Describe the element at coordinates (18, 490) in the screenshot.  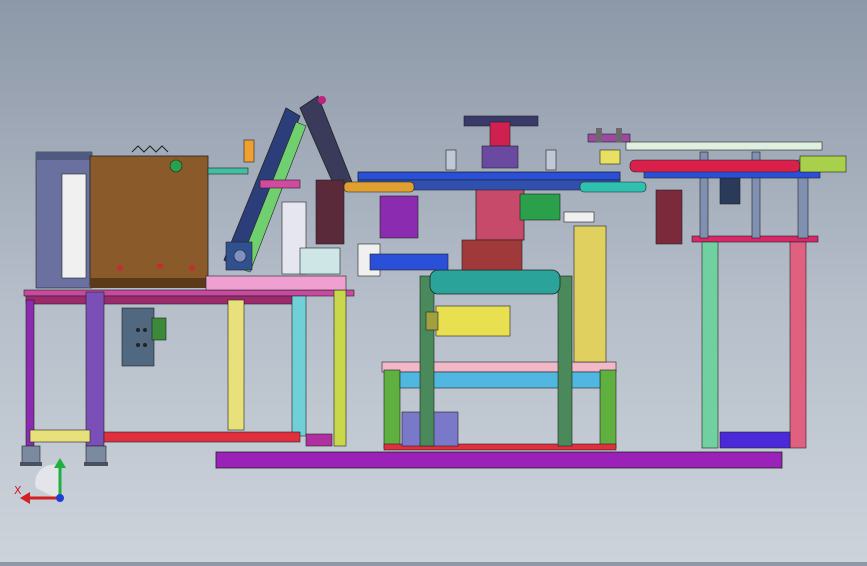
I see `x-axis-label: X` at that location.